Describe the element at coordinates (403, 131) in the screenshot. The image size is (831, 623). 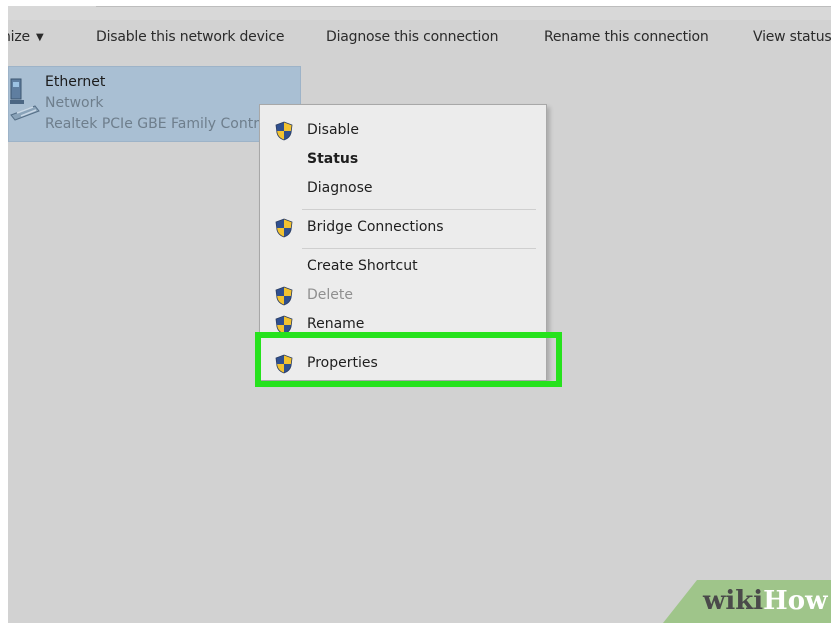
I see `menu-item-disable: Disable` at that location.